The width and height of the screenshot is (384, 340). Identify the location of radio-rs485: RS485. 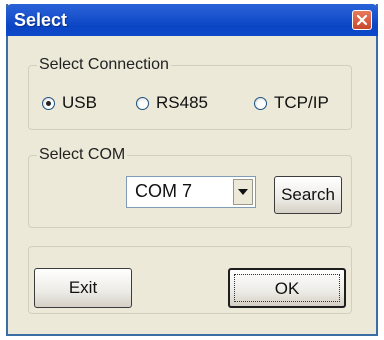
(172, 103).